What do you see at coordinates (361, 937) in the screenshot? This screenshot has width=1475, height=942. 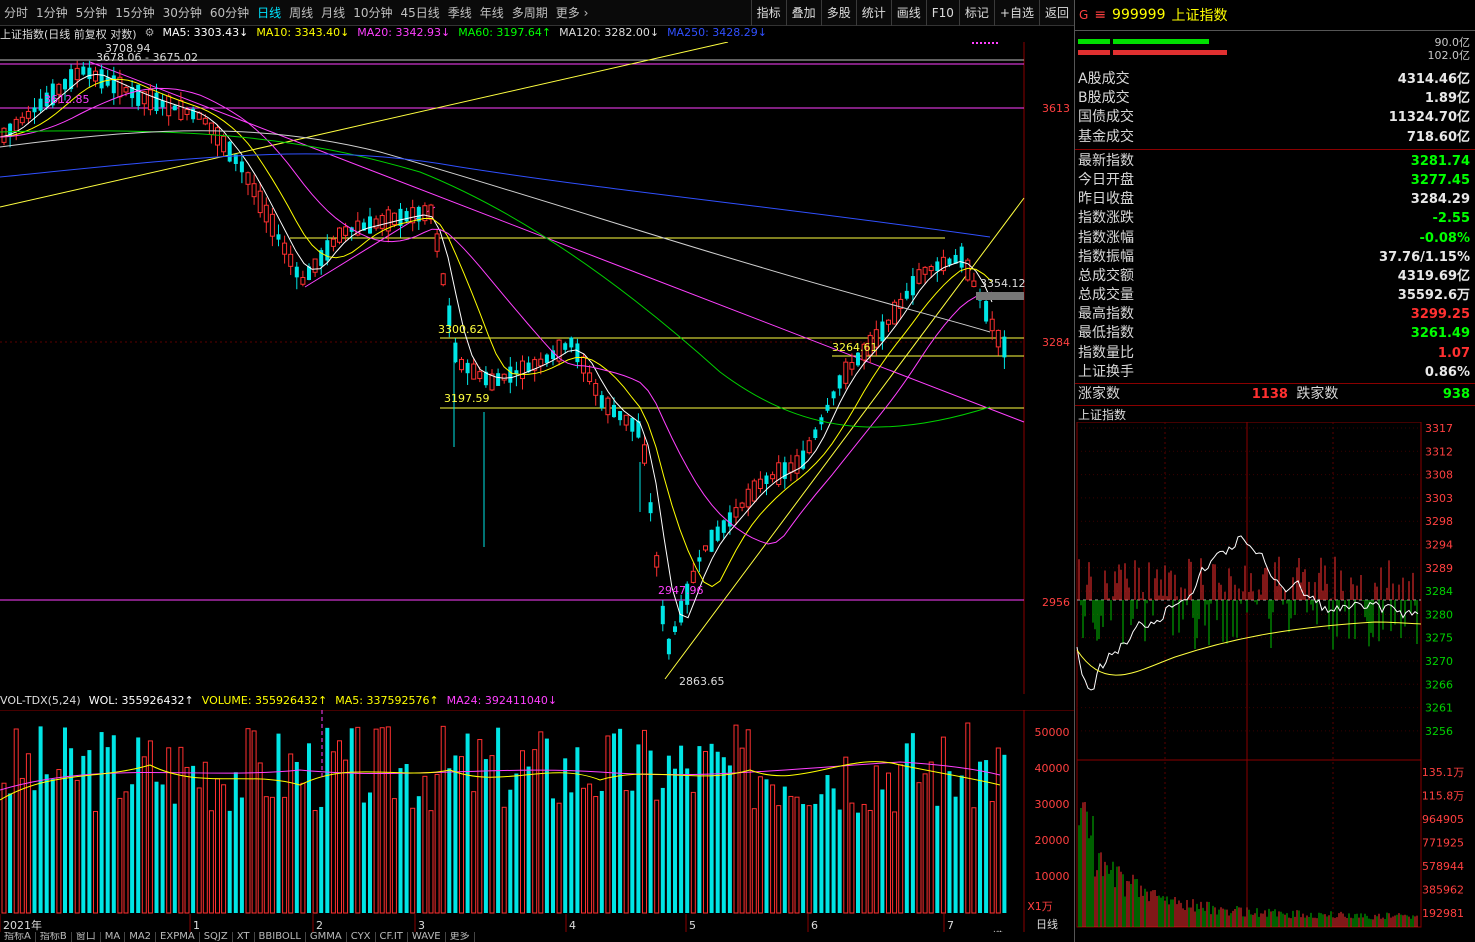 I see `indicator-tab: CYX` at bounding box center [361, 937].